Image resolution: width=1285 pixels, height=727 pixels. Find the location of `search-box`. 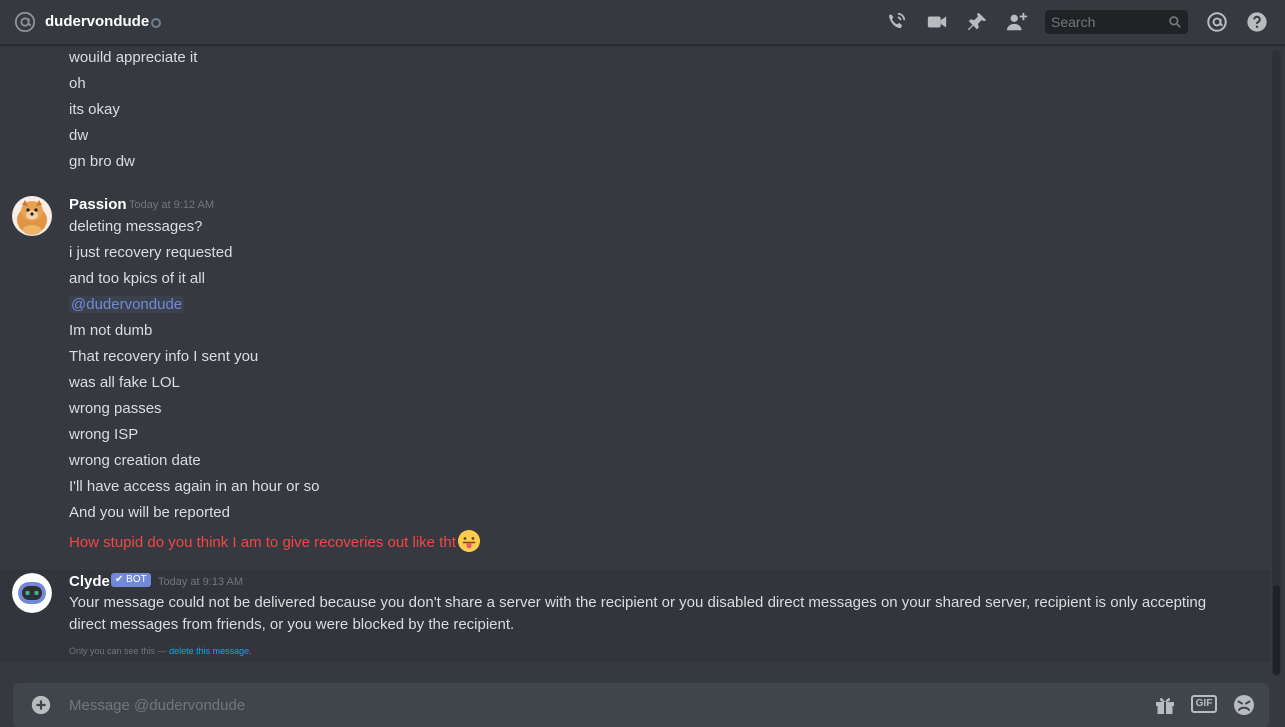

search-box is located at coordinates (1116, 22).